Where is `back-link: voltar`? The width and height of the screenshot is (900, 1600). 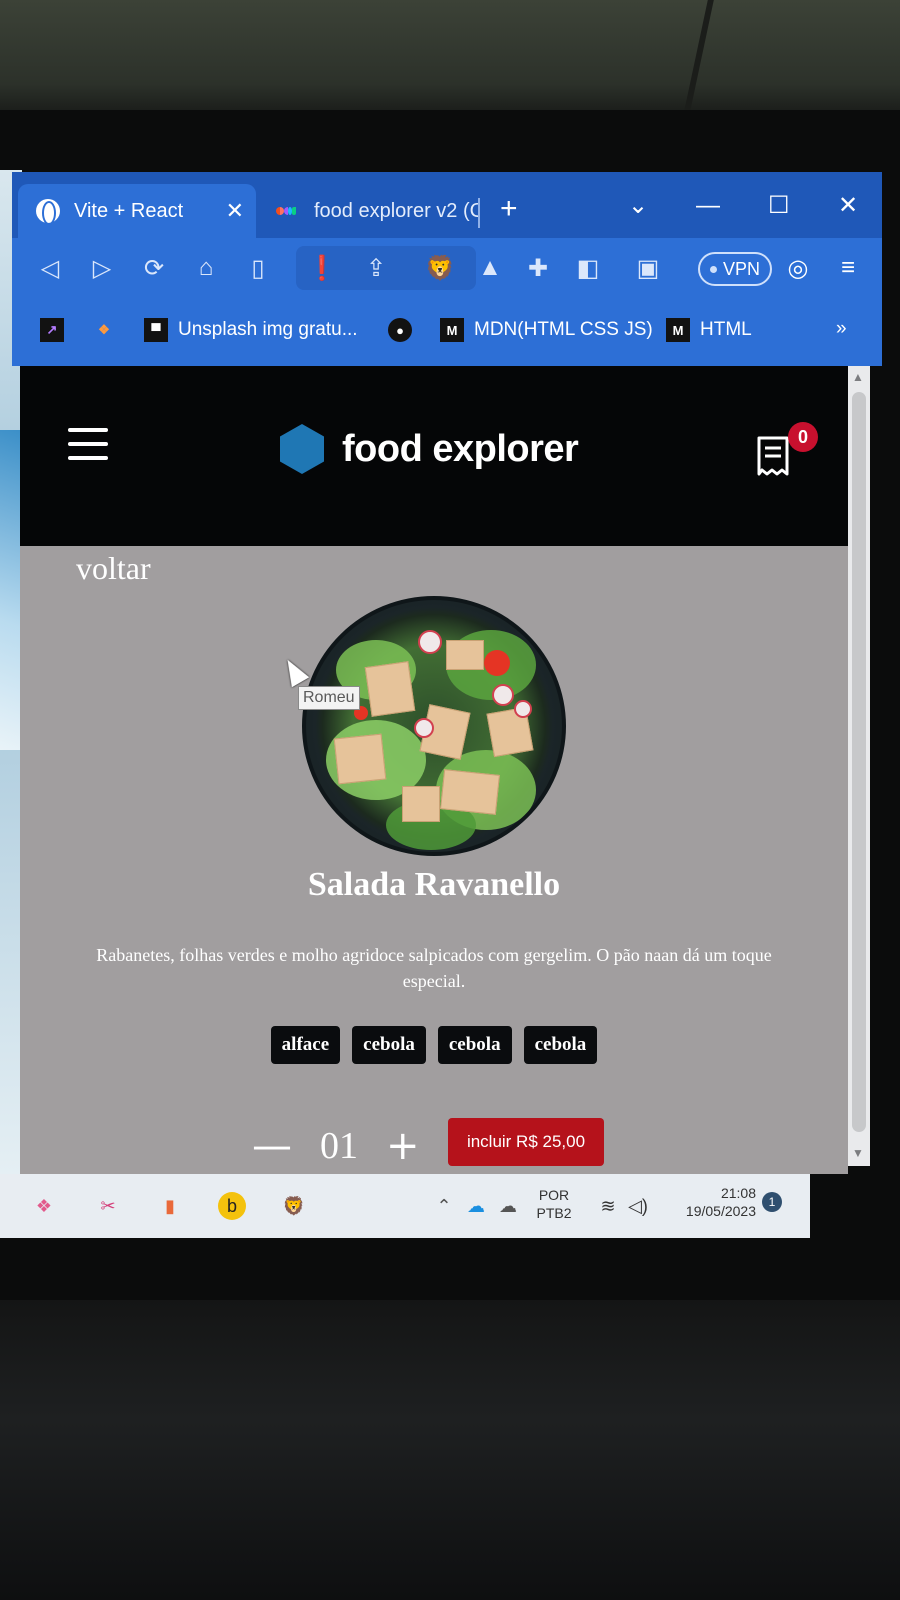 back-link: voltar is located at coordinates (113, 568).